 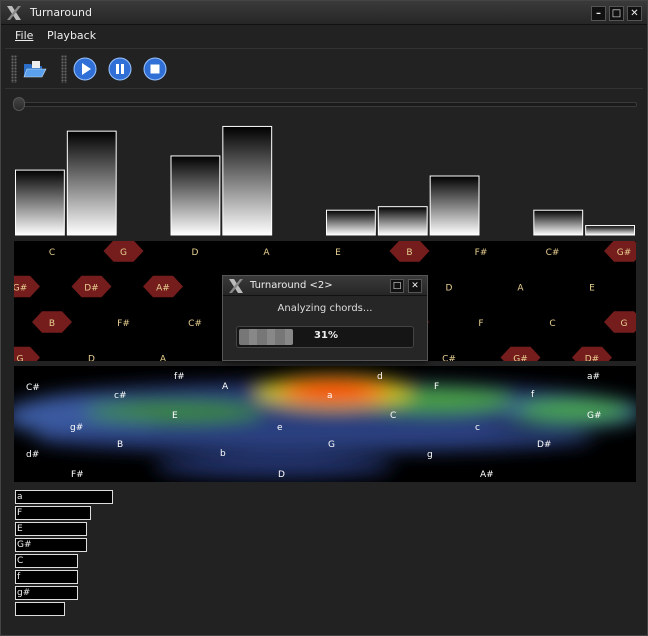 What do you see at coordinates (85, 69) in the screenshot?
I see `play-icon` at bounding box center [85, 69].